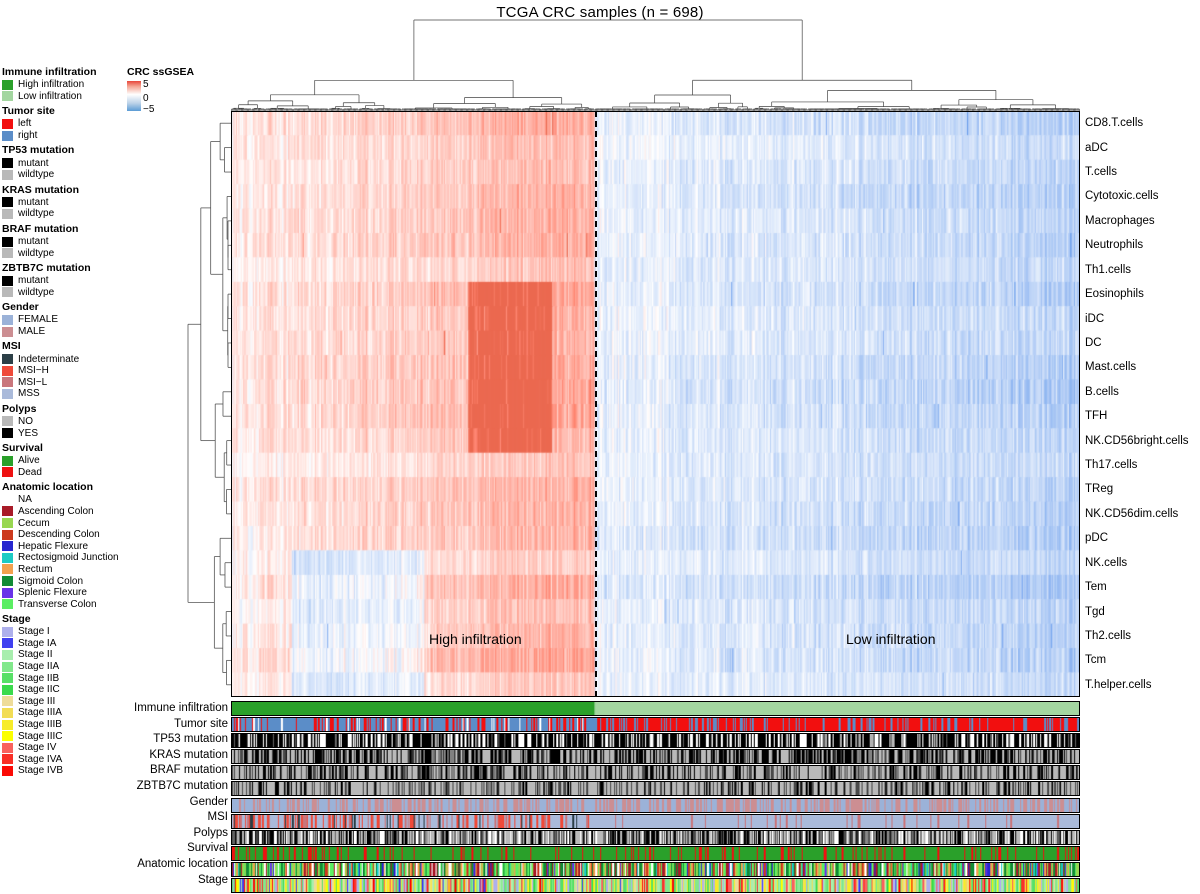 Image resolution: width=1200 pixels, height=894 pixels. Describe the element at coordinates (46, 267) in the screenshot. I see `legend-group-title: ZBTB7C mutation` at that location.